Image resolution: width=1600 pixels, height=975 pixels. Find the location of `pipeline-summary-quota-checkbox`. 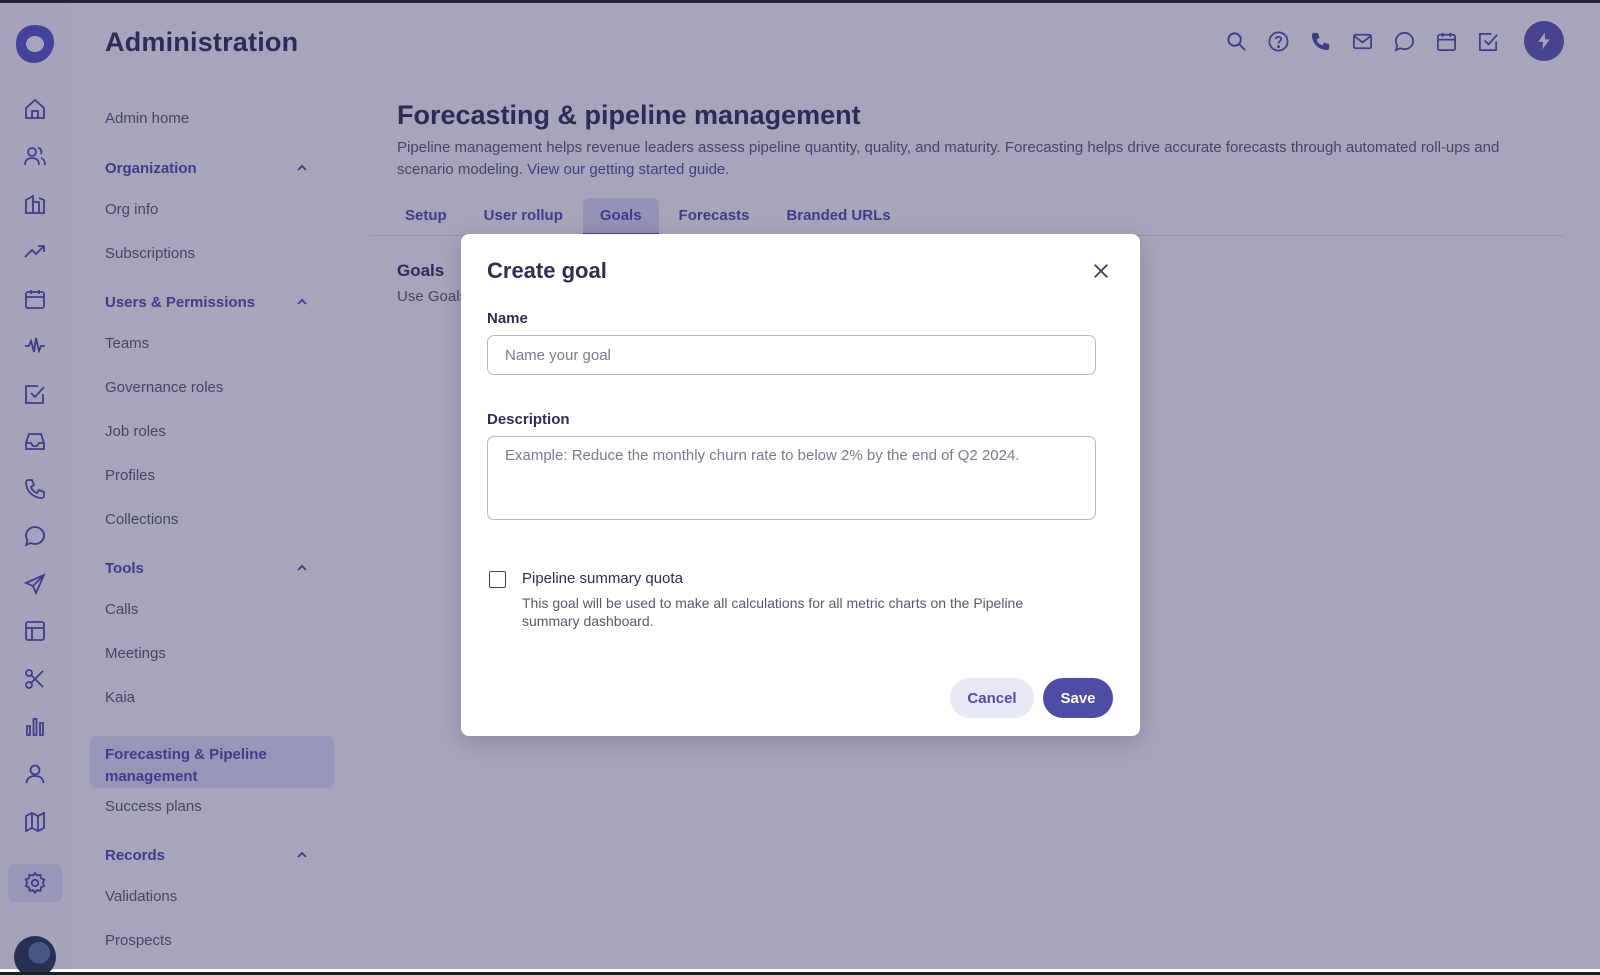

pipeline-summary-quota-checkbox is located at coordinates (497, 579).